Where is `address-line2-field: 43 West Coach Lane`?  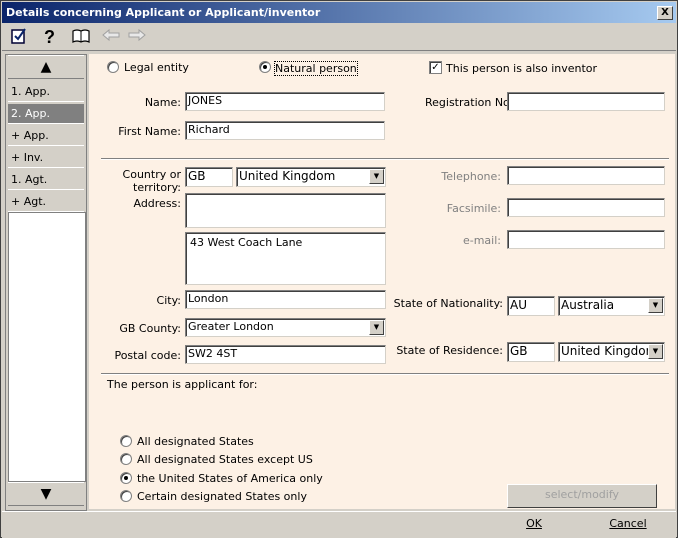 address-line2-field: 43 West Coach Lane is located at coordinates (285, 258).